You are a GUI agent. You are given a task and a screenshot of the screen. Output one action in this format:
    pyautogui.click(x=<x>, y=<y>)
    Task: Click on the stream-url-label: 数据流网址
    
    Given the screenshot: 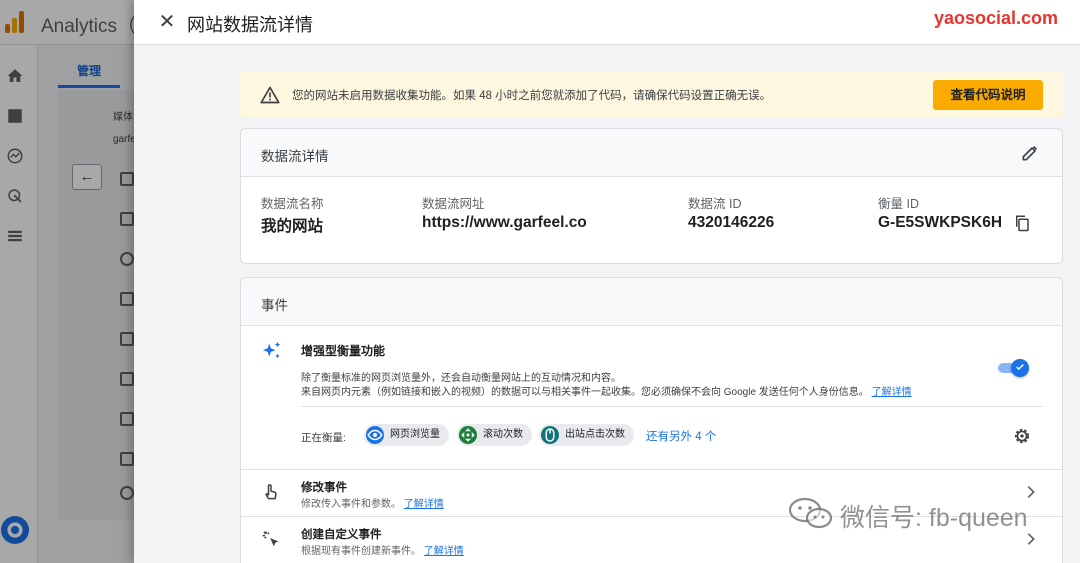 What is the action you would take?
    pyautogui.click(x=453, y=204)
    